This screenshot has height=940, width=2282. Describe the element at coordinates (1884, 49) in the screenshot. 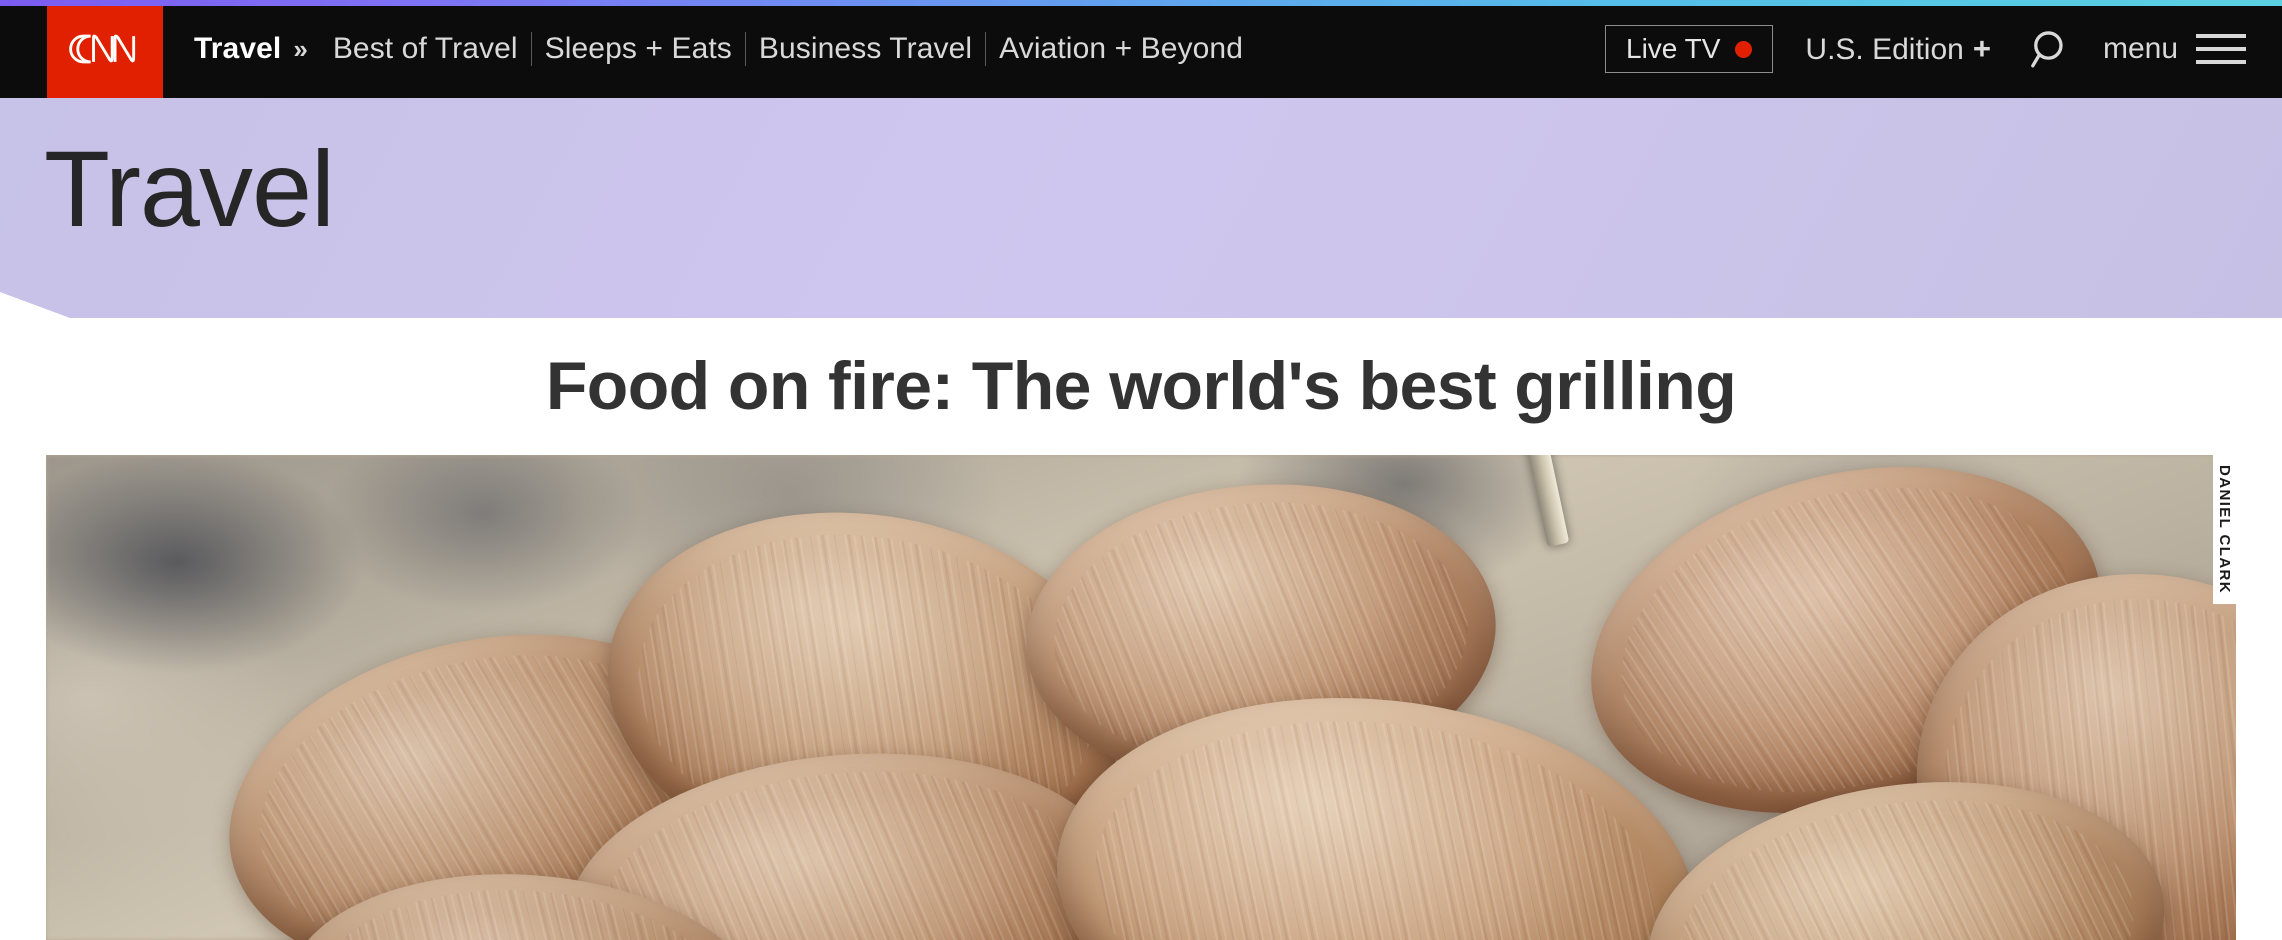

I see `edition-label: U.S. Edition` at that location.